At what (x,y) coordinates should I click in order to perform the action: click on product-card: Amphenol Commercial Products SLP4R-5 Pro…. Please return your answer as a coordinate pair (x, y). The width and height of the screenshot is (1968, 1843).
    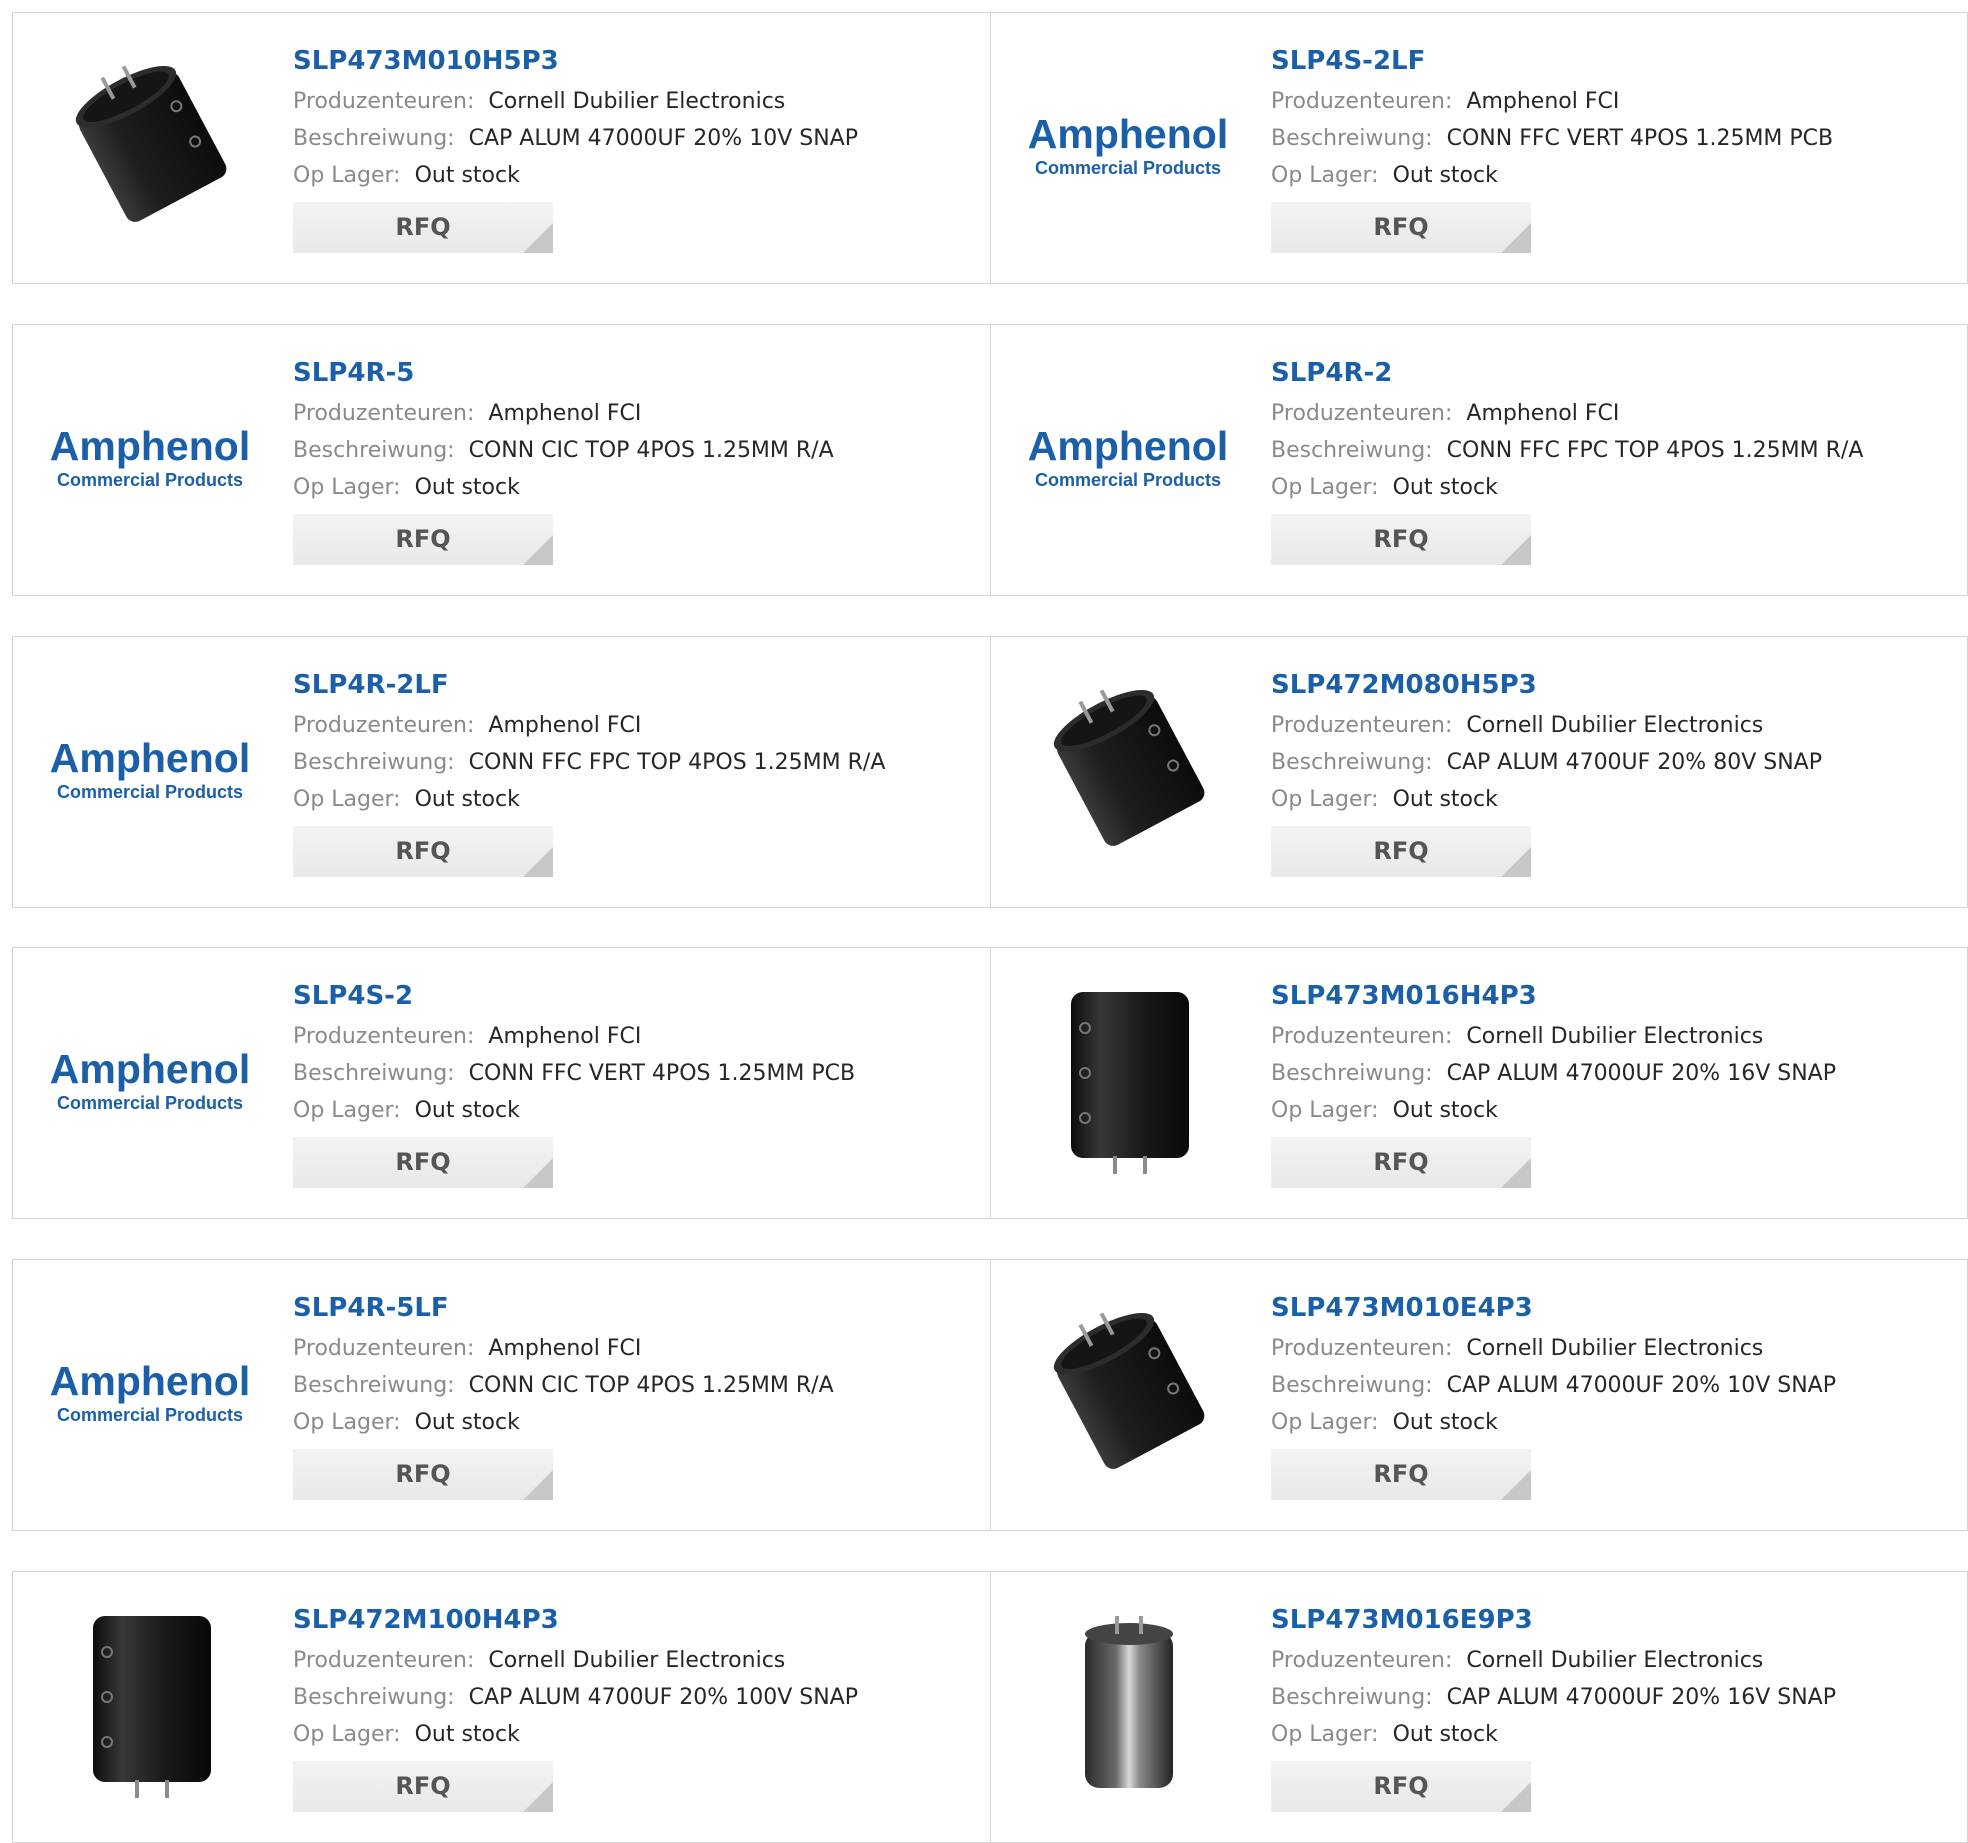
    Looking at the image, I should click on (501, 460).